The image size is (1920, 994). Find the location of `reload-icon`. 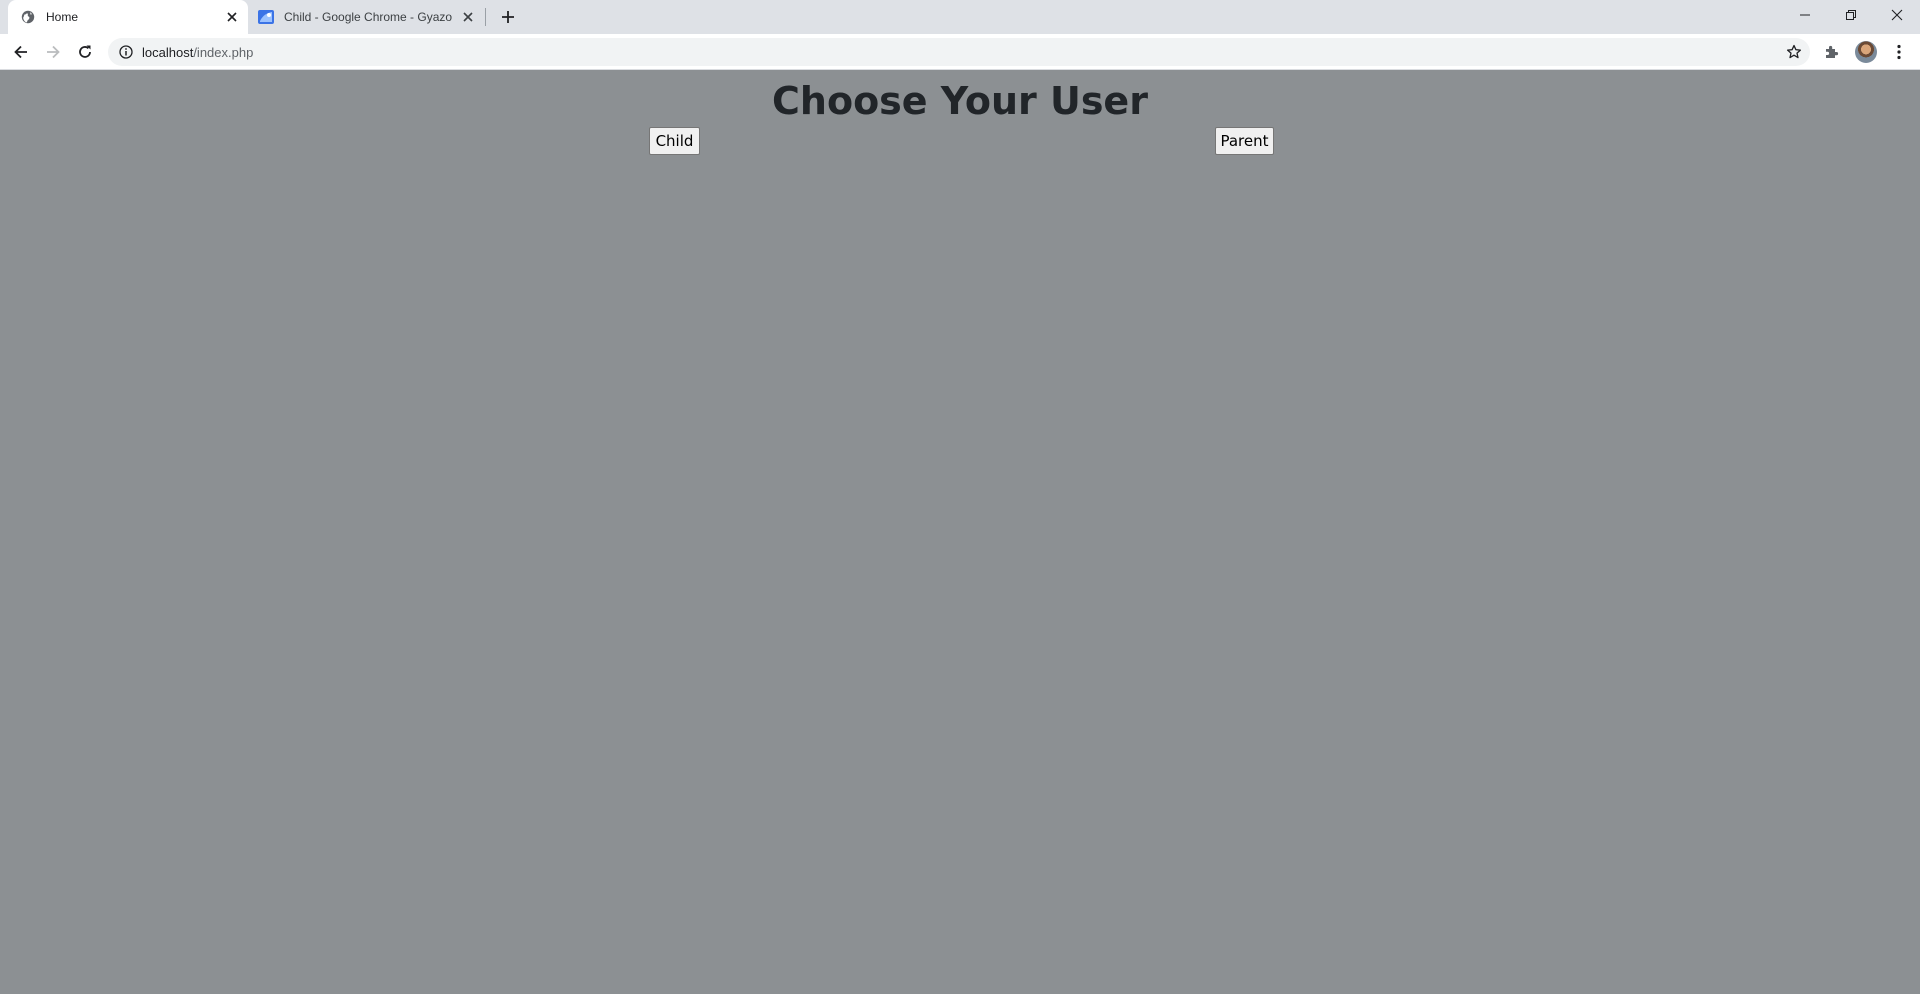

reload-icon is located at coordinates (85, 51).